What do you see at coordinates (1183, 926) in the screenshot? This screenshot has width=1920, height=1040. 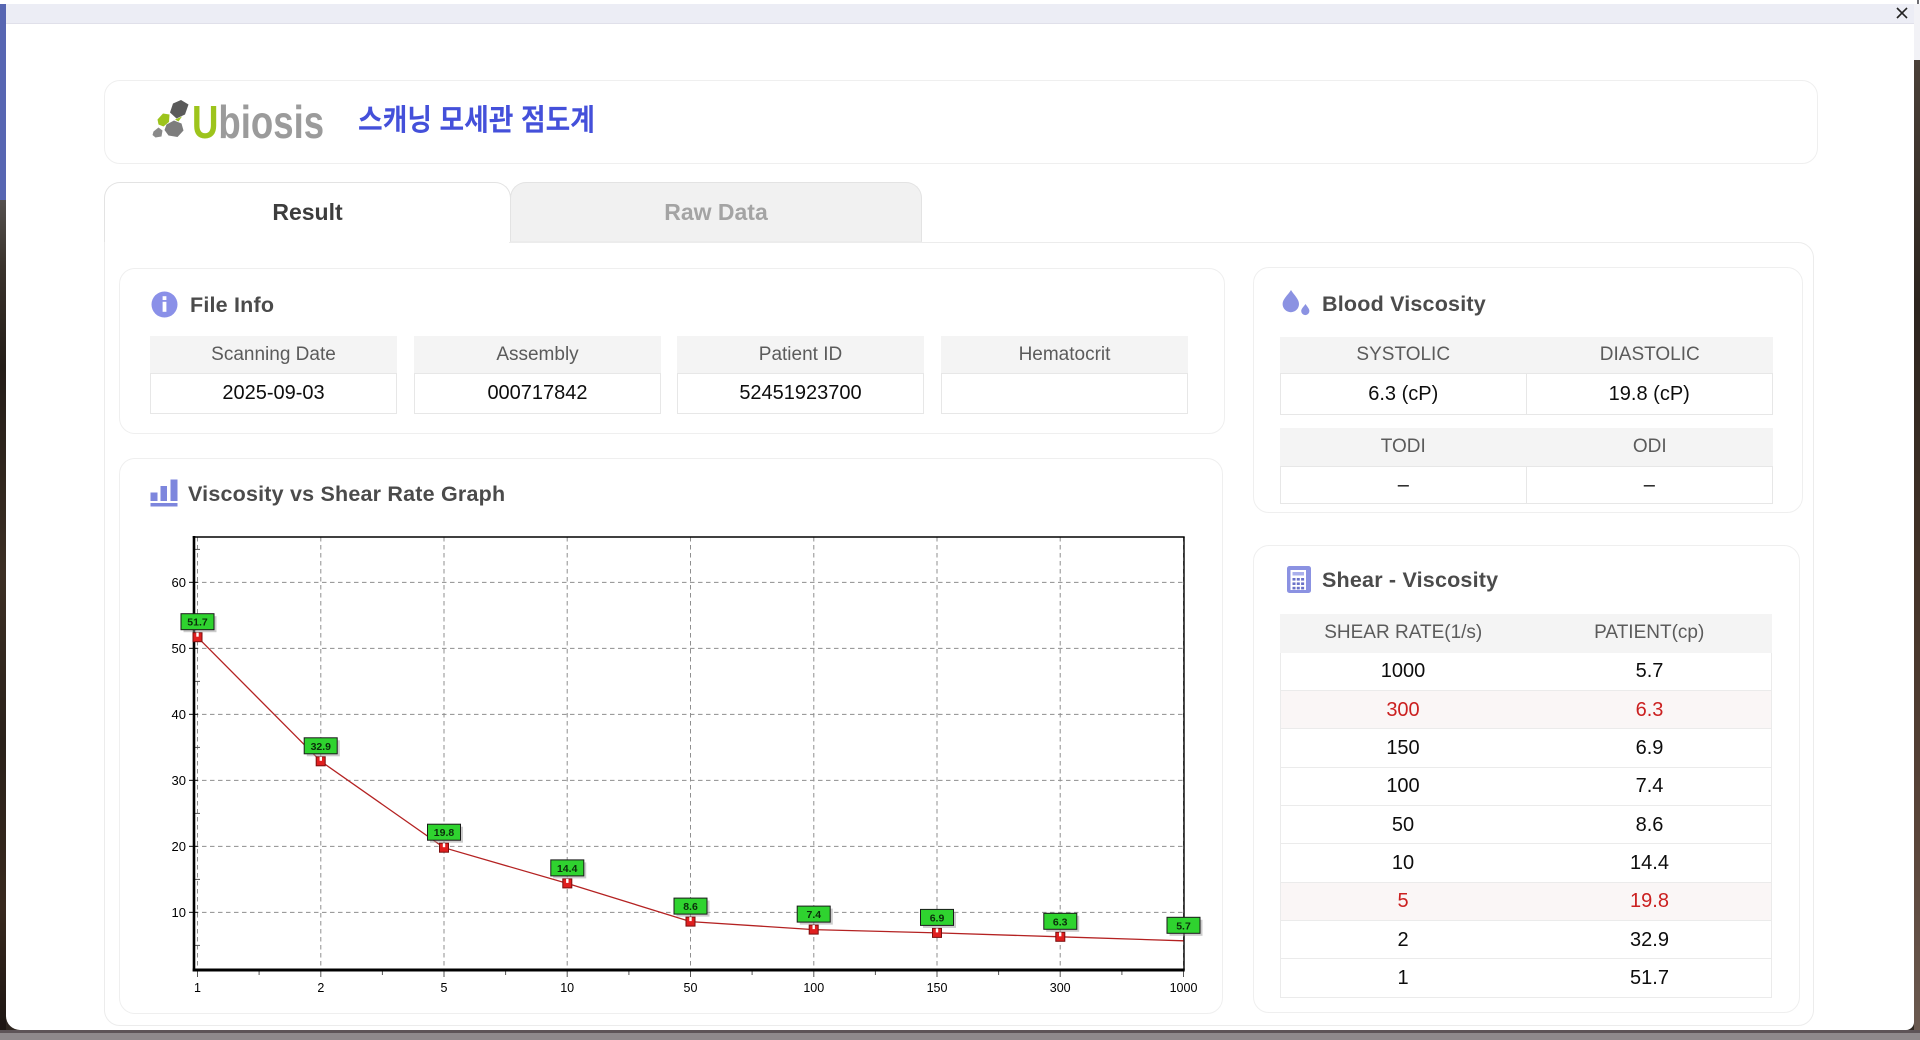 I see `svg-text: 5.7` at bounding box center [1183, 926].